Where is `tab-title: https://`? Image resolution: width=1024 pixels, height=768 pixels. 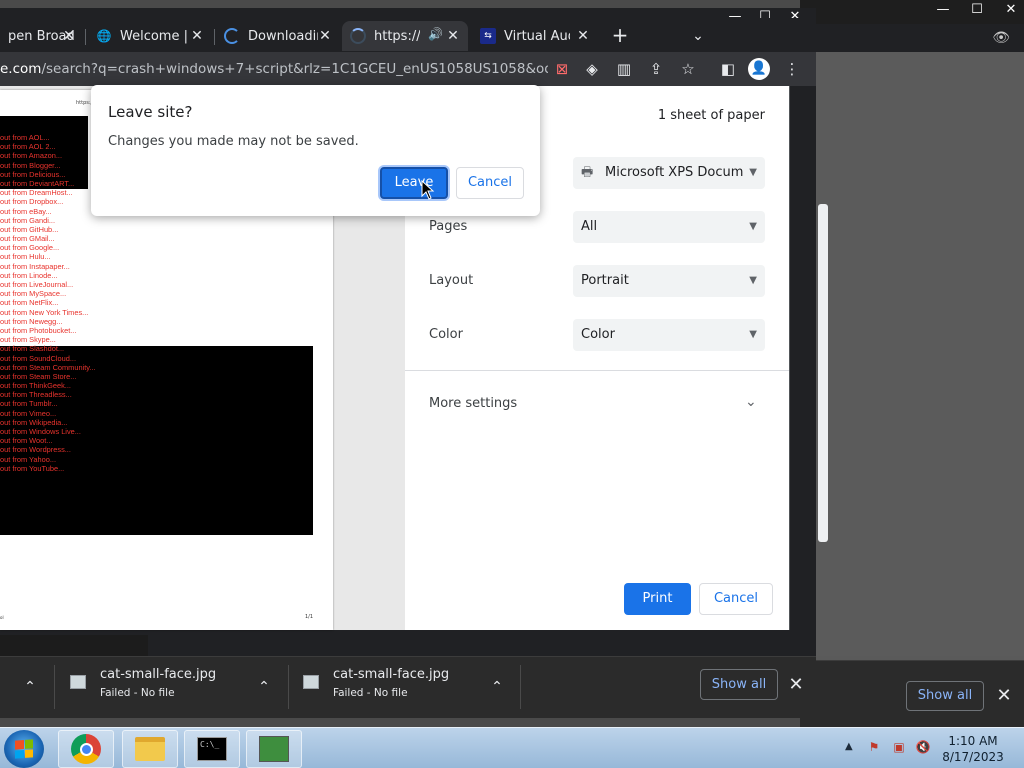
tab-title: https:// is located at coordinates (397, 36).